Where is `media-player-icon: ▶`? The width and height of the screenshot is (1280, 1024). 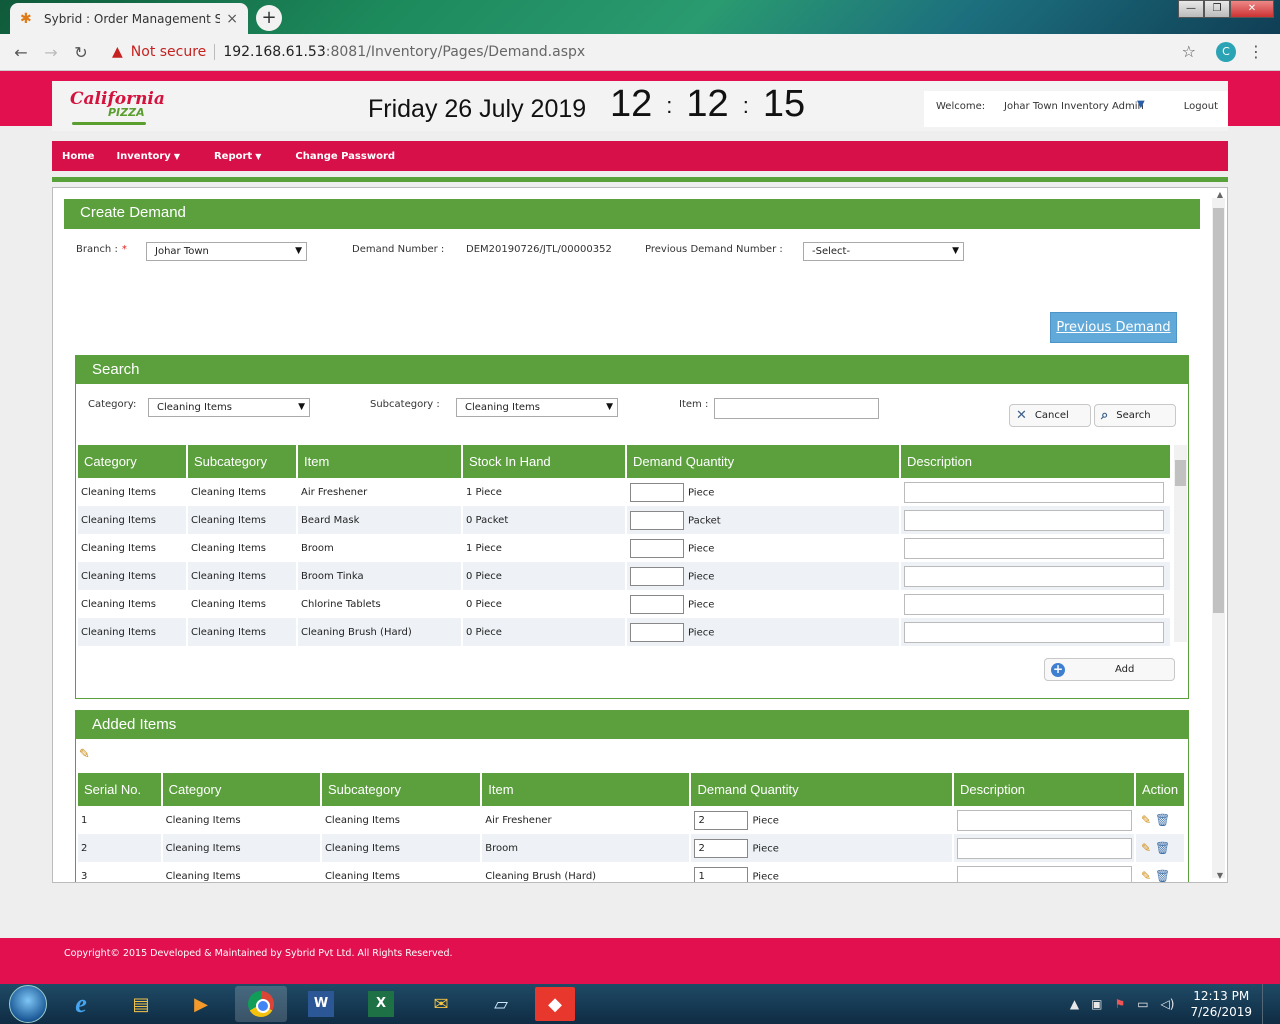 media-player-icon: ▶ is located at coordinates (201, 1004).